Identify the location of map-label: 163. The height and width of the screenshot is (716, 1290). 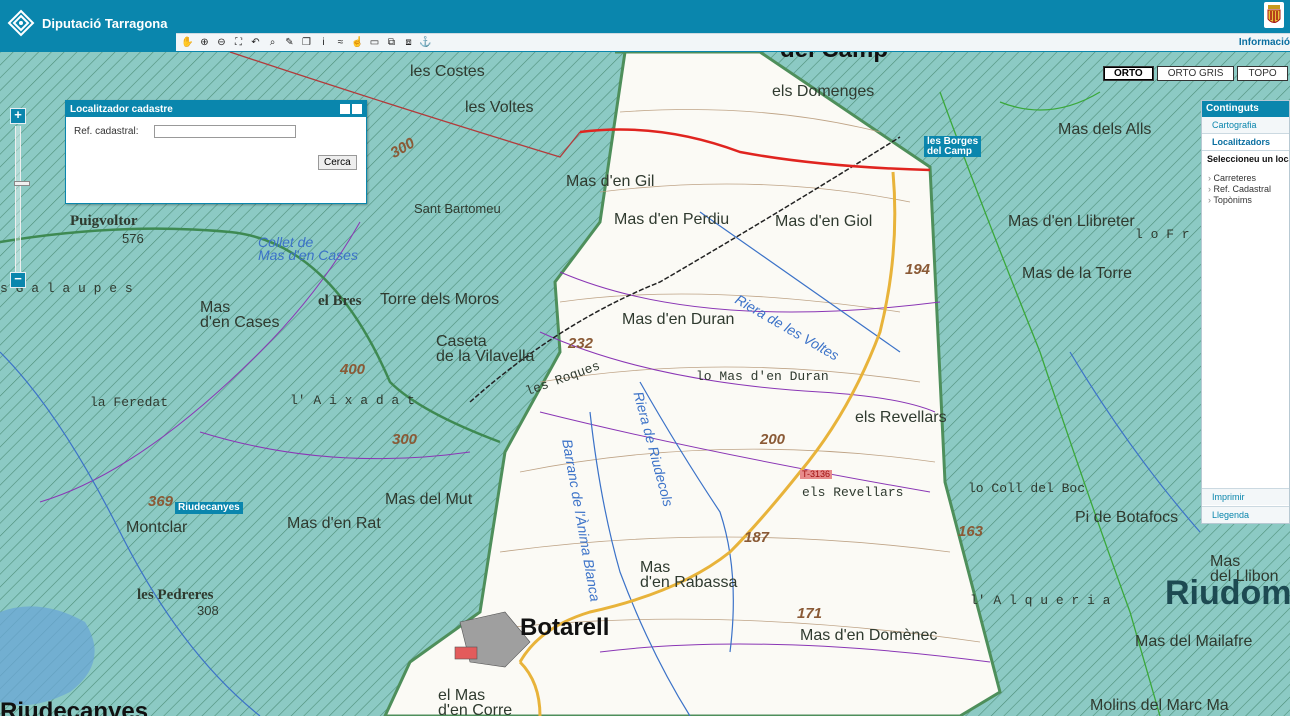
(971, 531).